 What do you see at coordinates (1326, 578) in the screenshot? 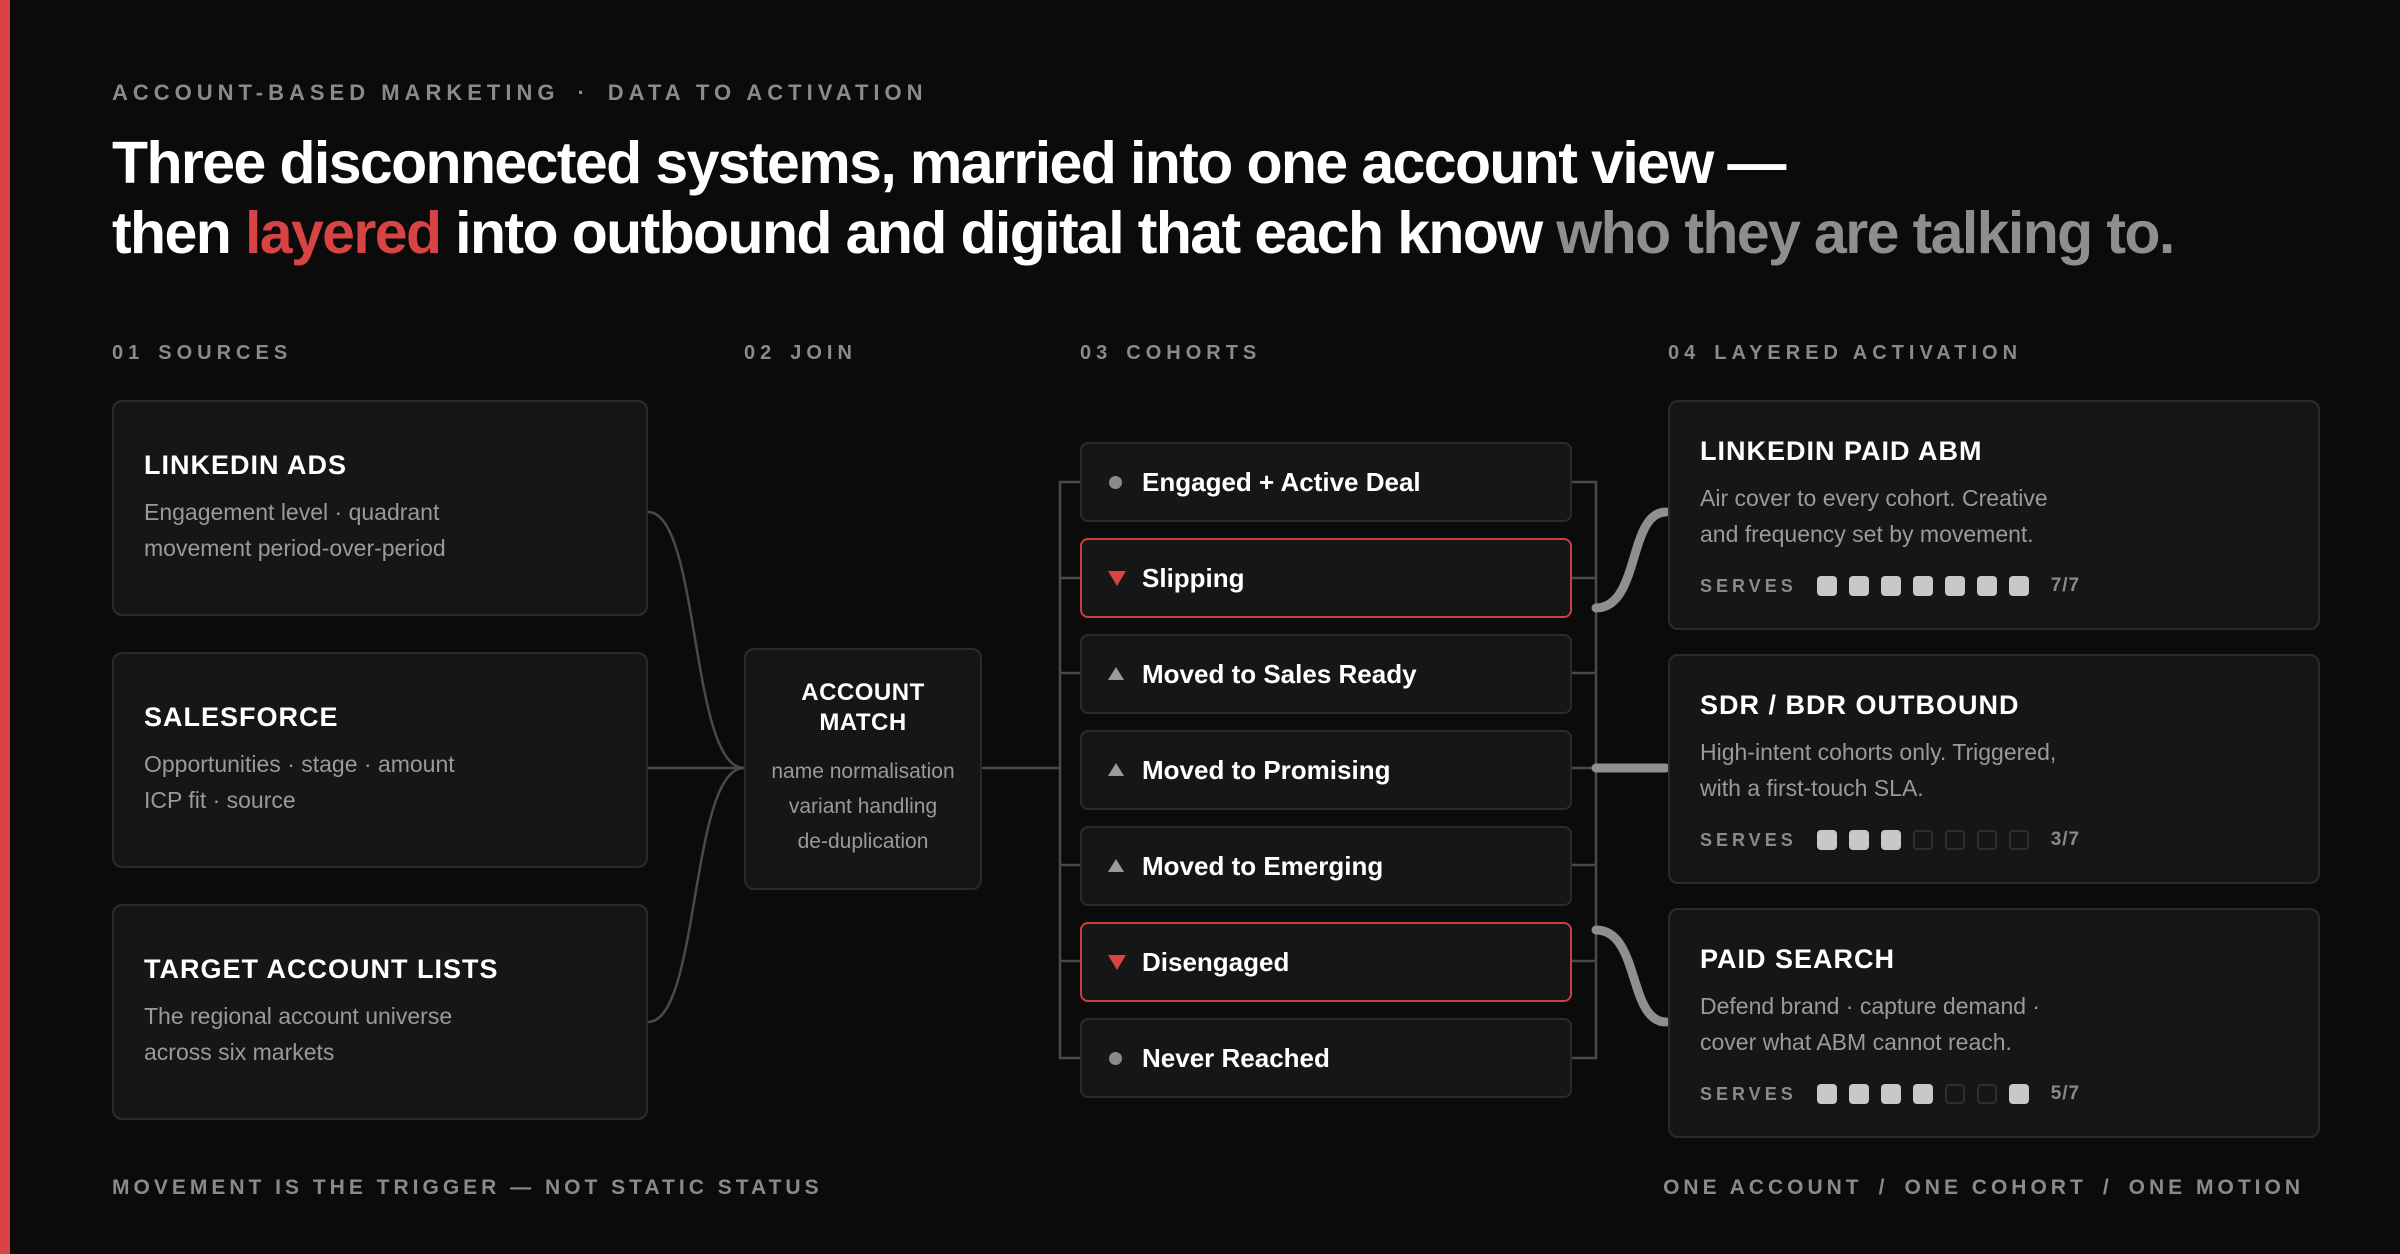
I see `cohort-slipping: Slipping` at bounding box center [1326, 578].